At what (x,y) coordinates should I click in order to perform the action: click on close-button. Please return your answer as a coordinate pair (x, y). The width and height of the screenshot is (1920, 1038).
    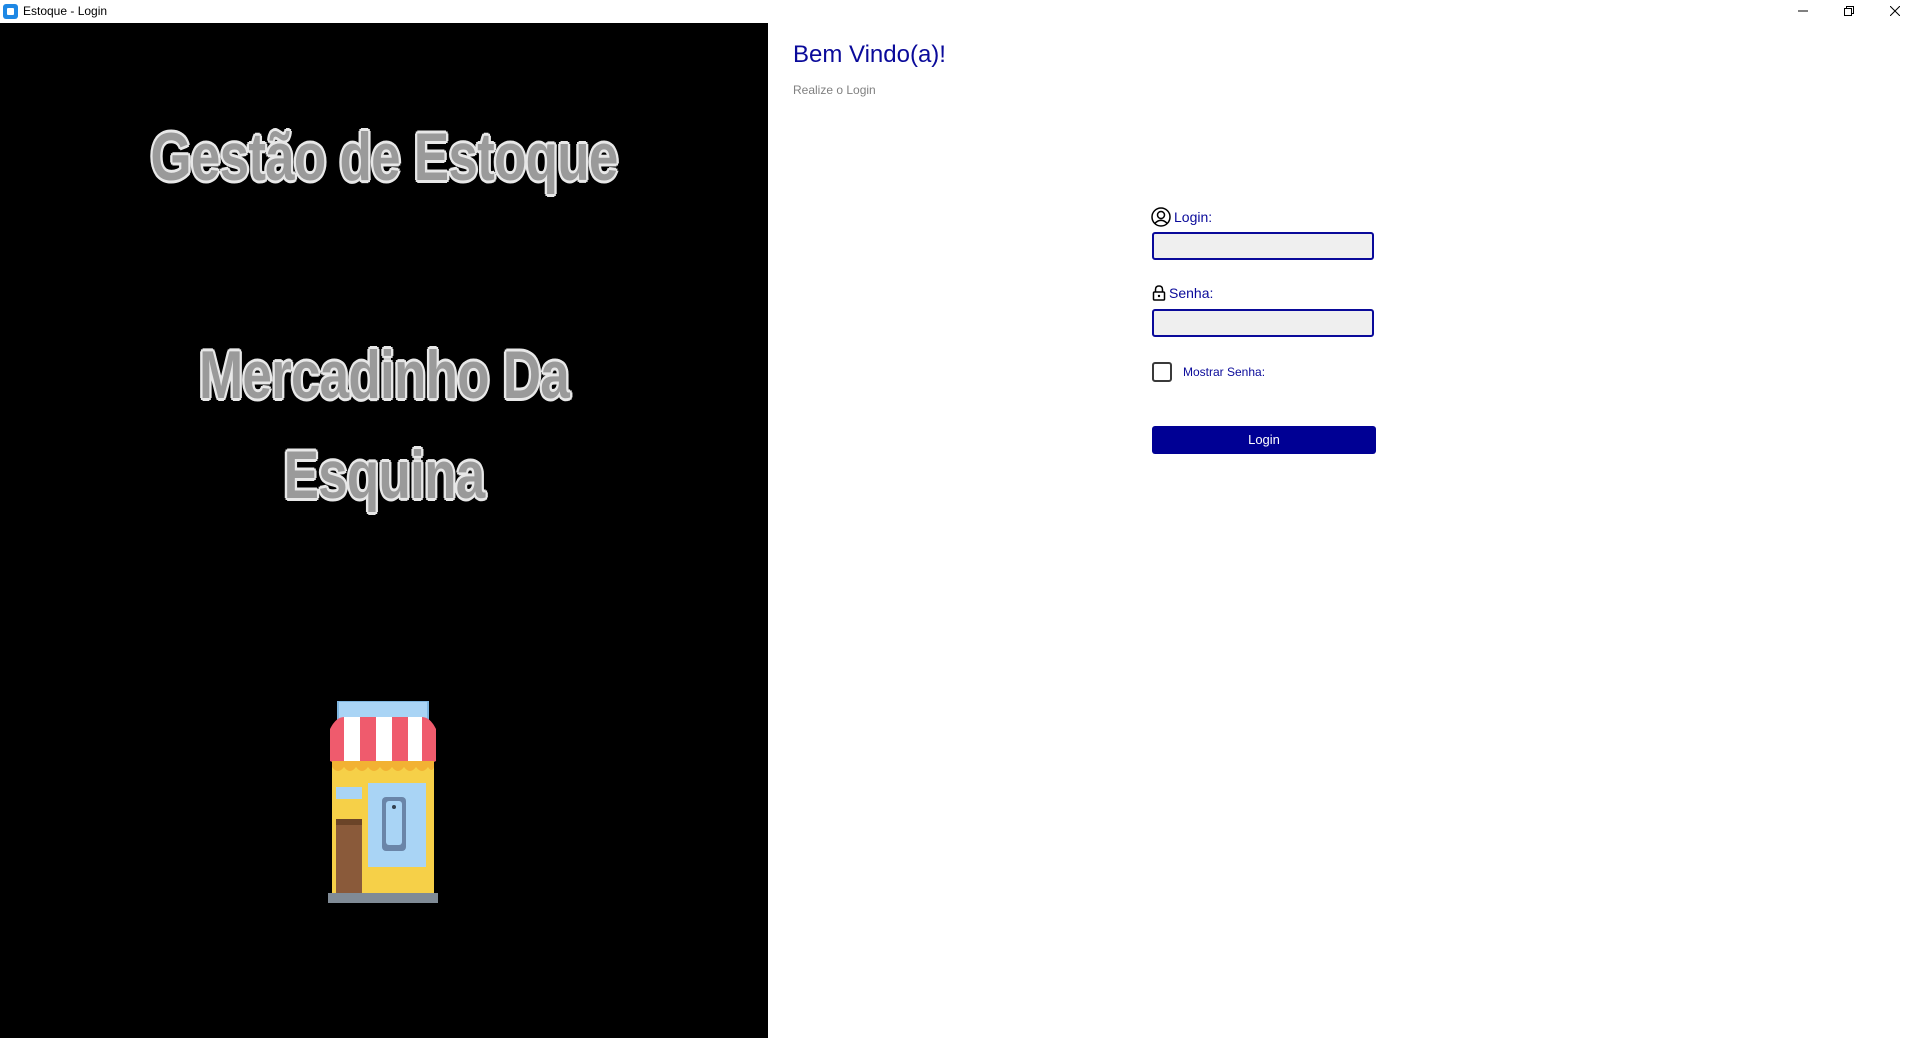
    Looking at the image, I should click on (1895, 11).